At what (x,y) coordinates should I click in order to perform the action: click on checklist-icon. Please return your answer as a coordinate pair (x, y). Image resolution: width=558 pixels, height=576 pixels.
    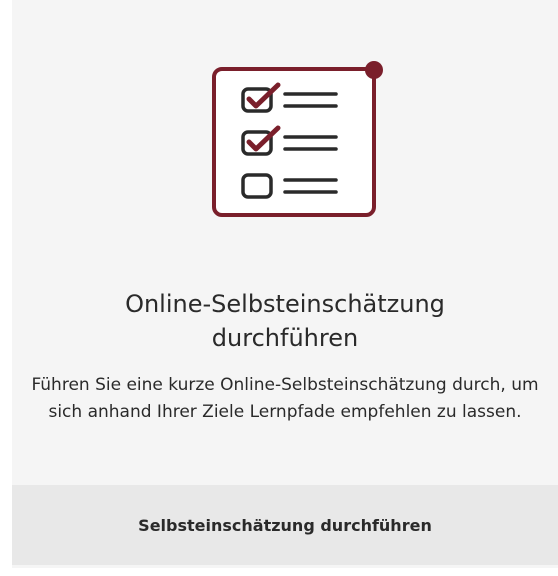
    Looking at the image, I should click on (295, 138).